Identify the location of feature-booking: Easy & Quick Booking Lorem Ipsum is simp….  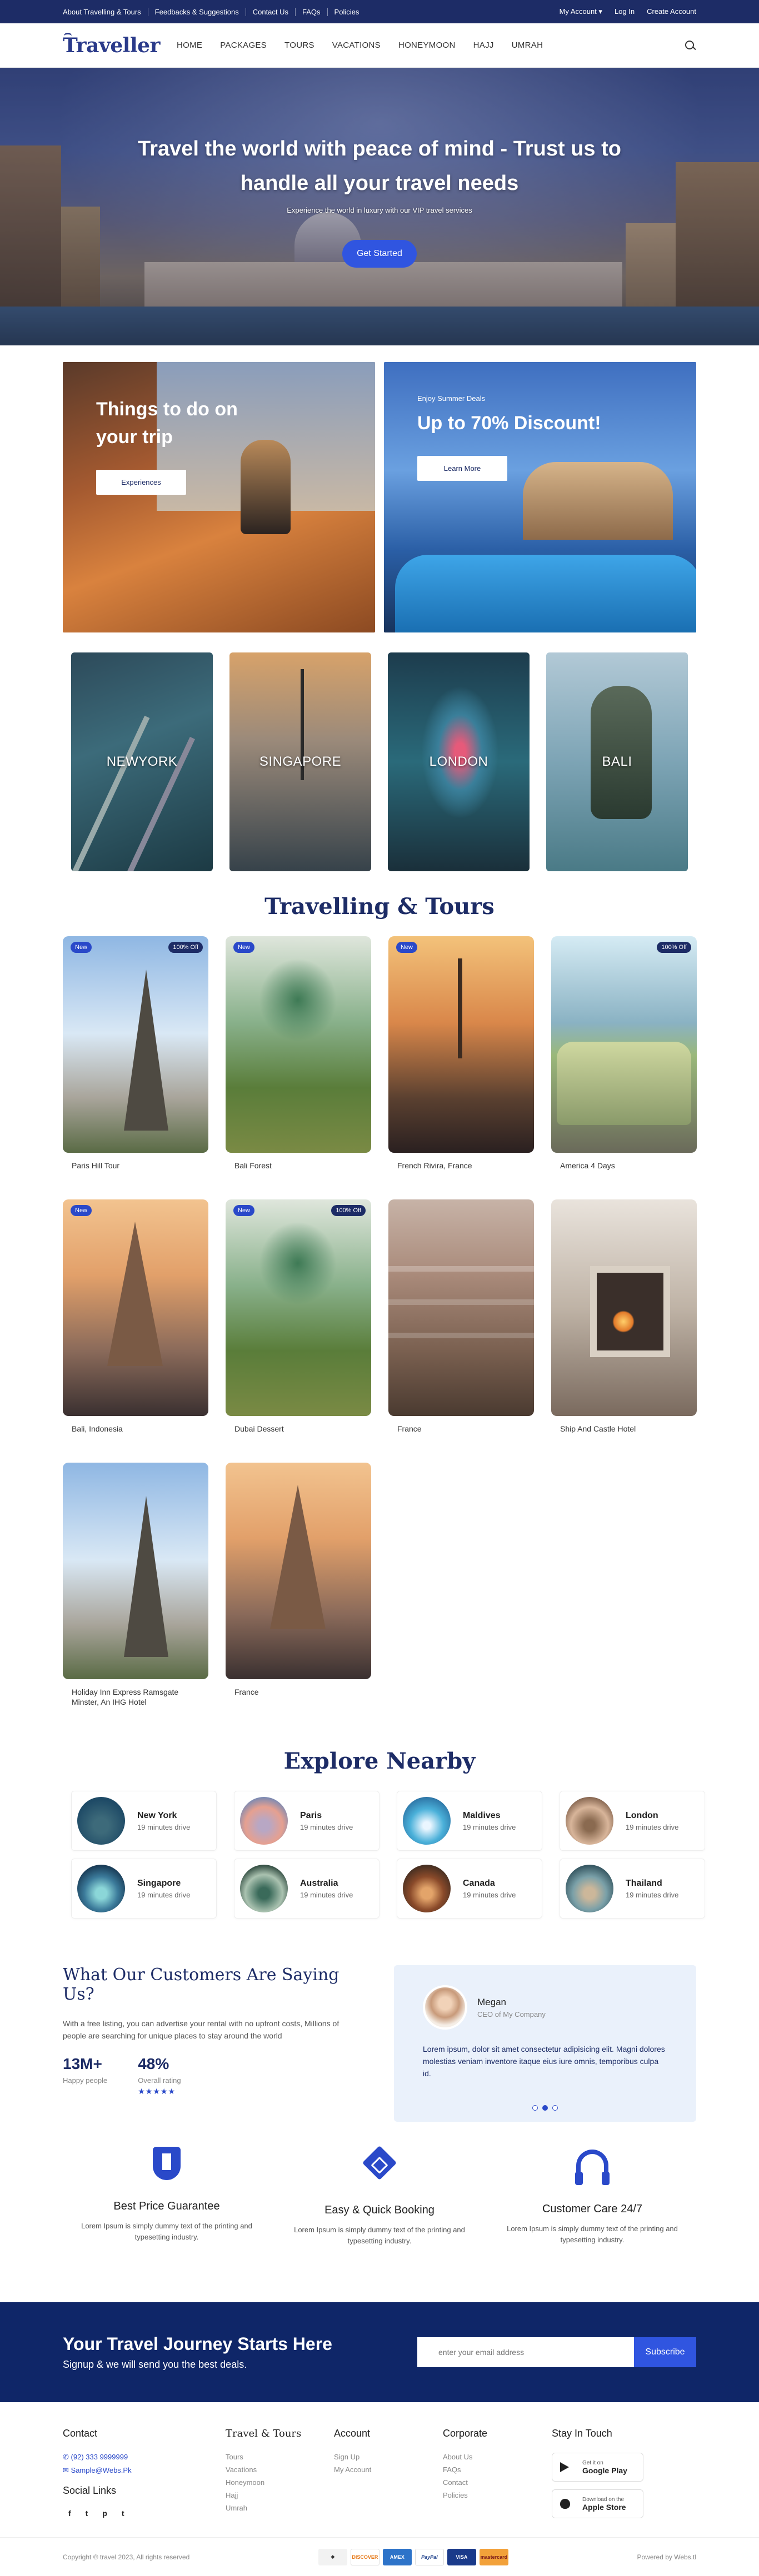
(379, 2195).